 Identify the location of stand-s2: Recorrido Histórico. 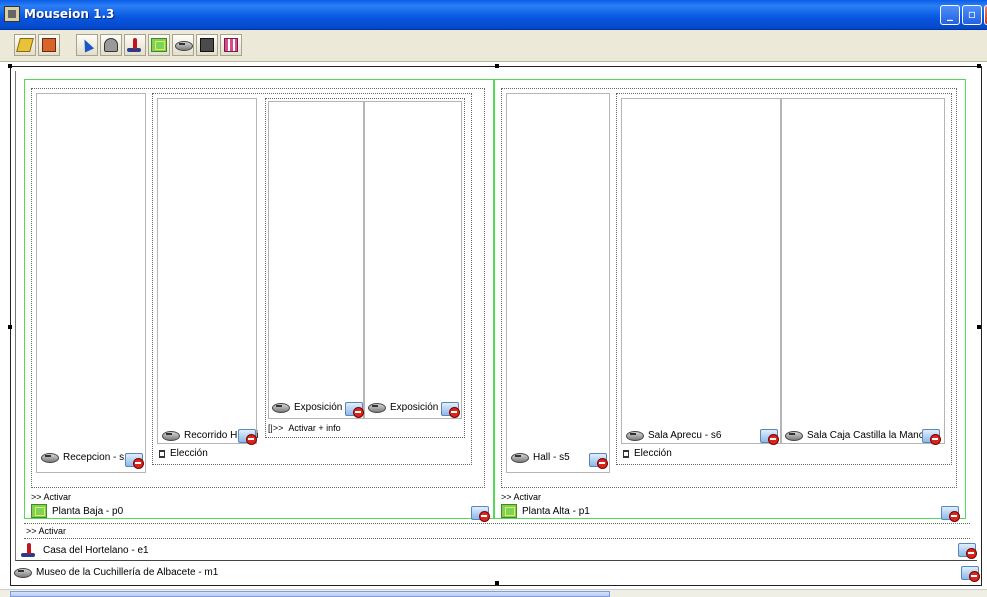
(207, 271).